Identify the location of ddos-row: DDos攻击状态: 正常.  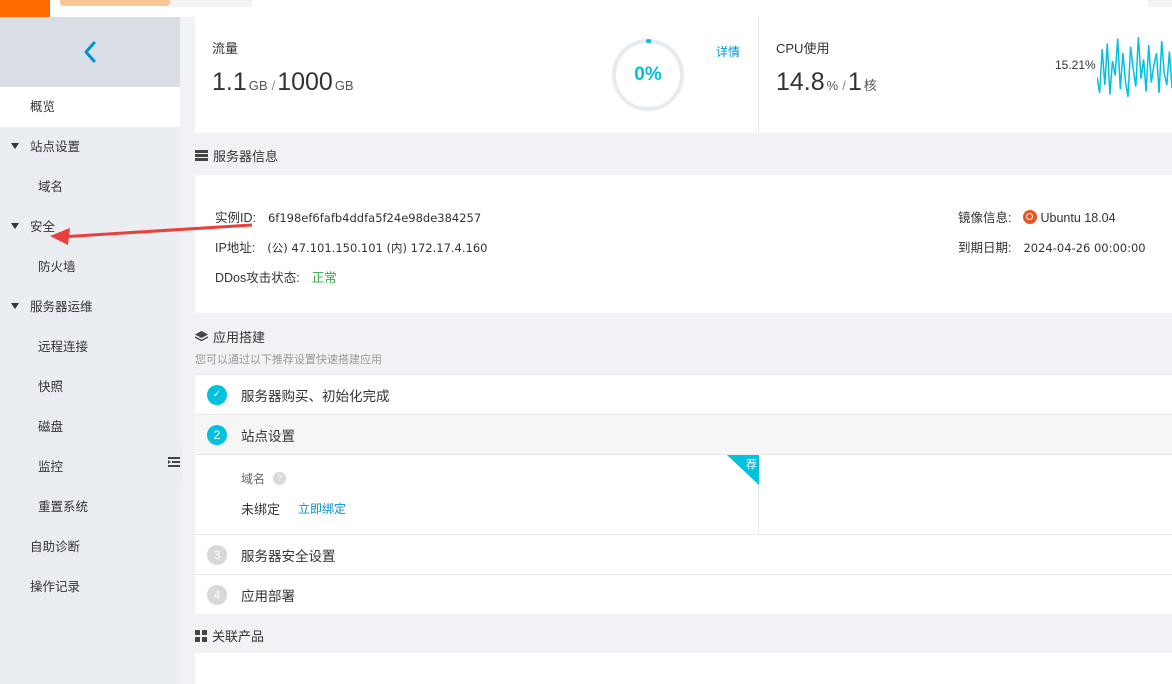
(276, 276).